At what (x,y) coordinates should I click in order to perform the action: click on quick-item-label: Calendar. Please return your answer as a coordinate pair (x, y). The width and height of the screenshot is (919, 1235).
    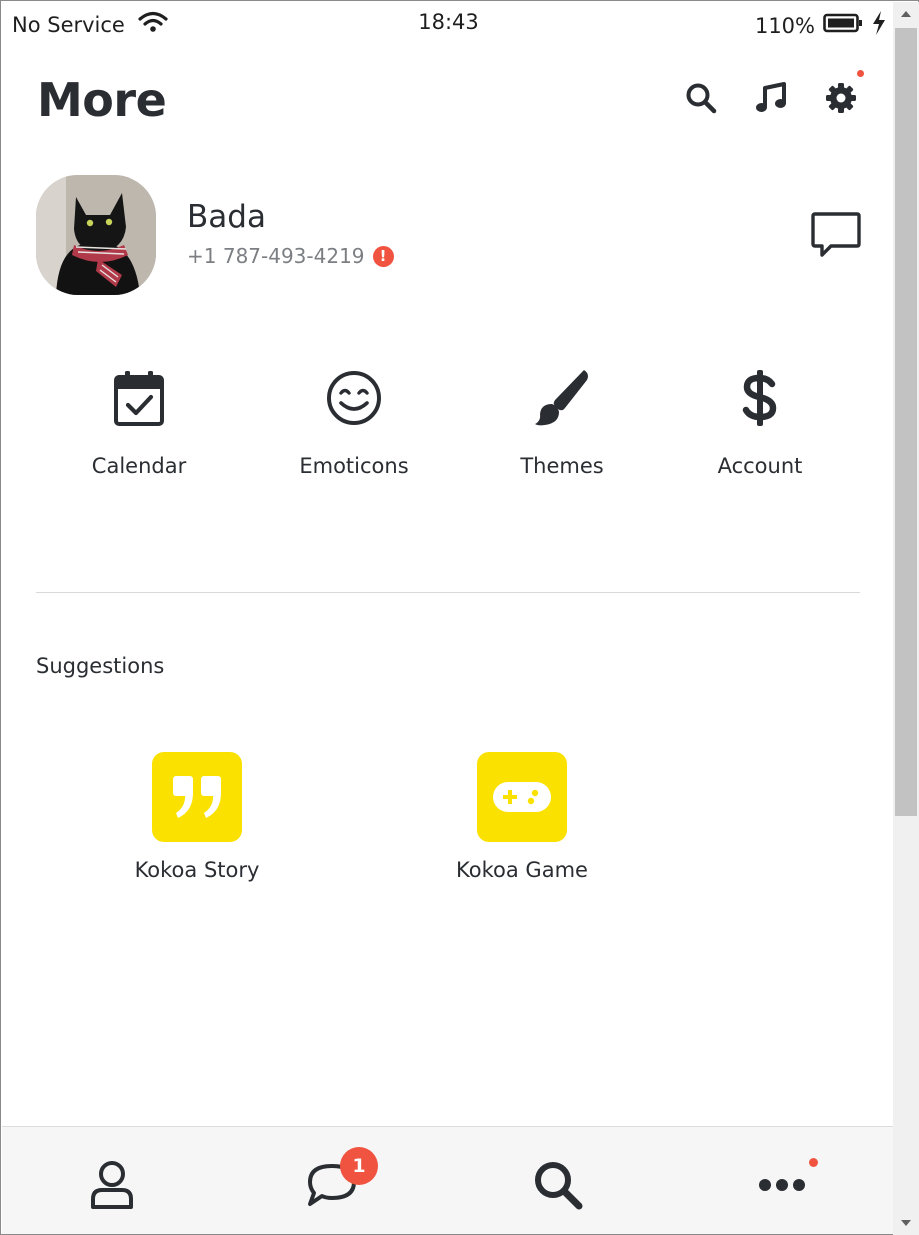
    Looking at the image, I should click on (139, 466).